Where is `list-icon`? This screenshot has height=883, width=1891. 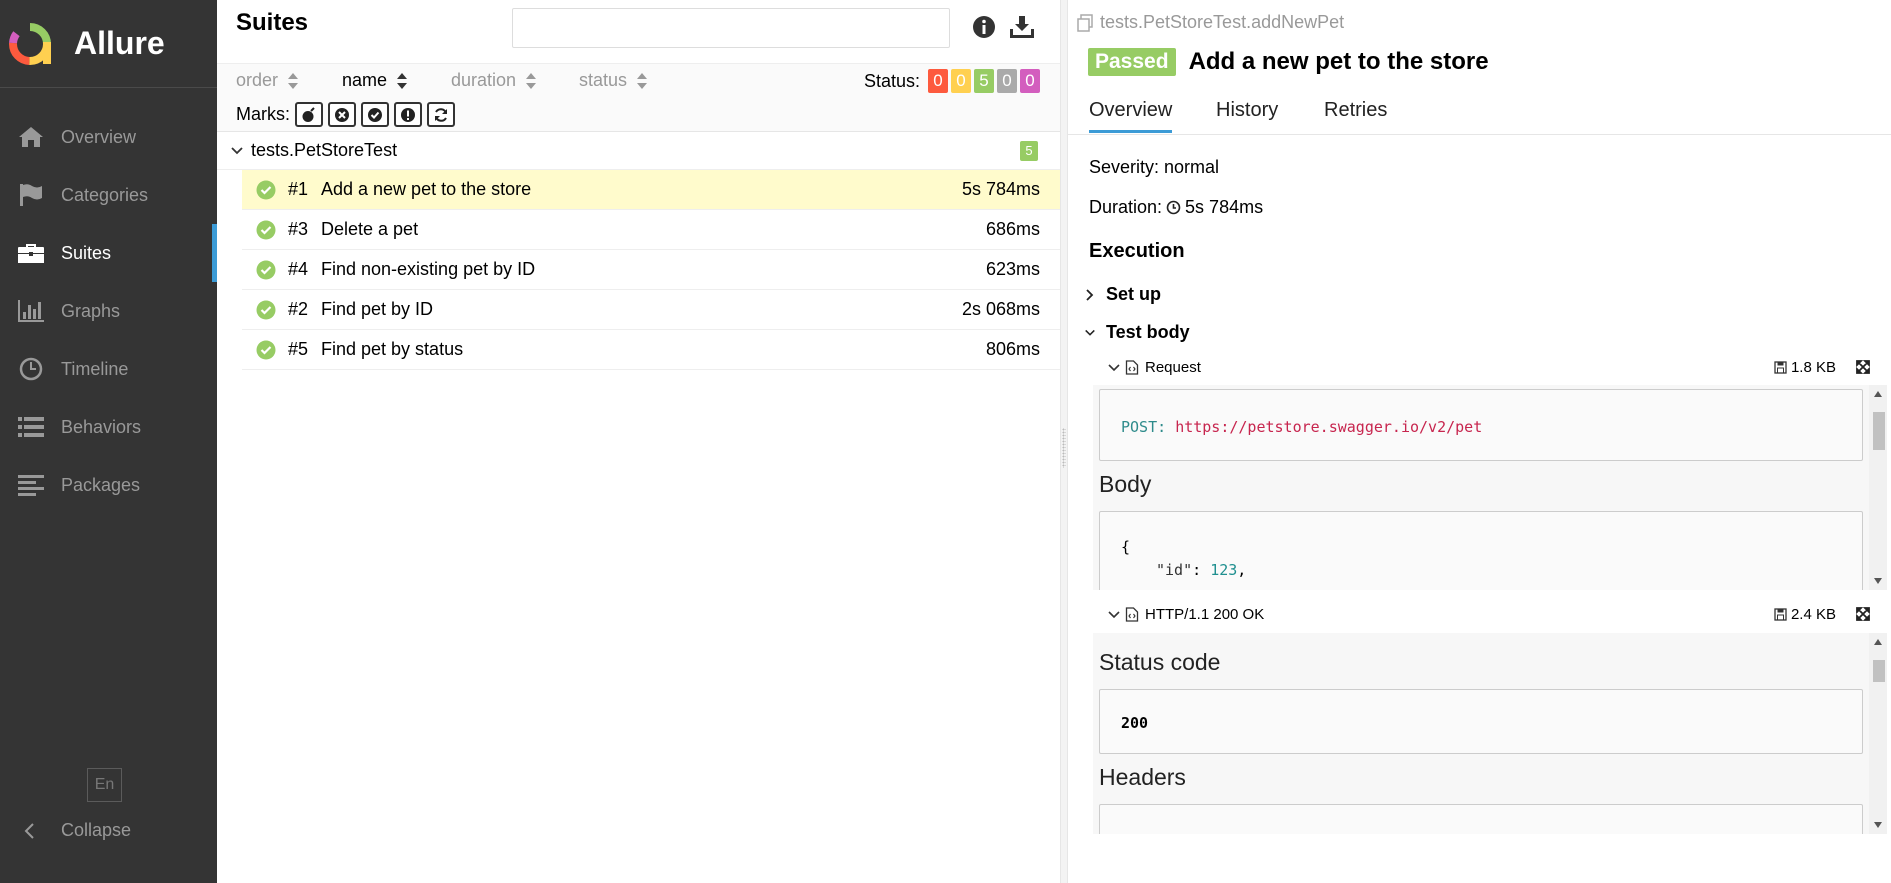
list-icon is located at coordinates (31, 427).